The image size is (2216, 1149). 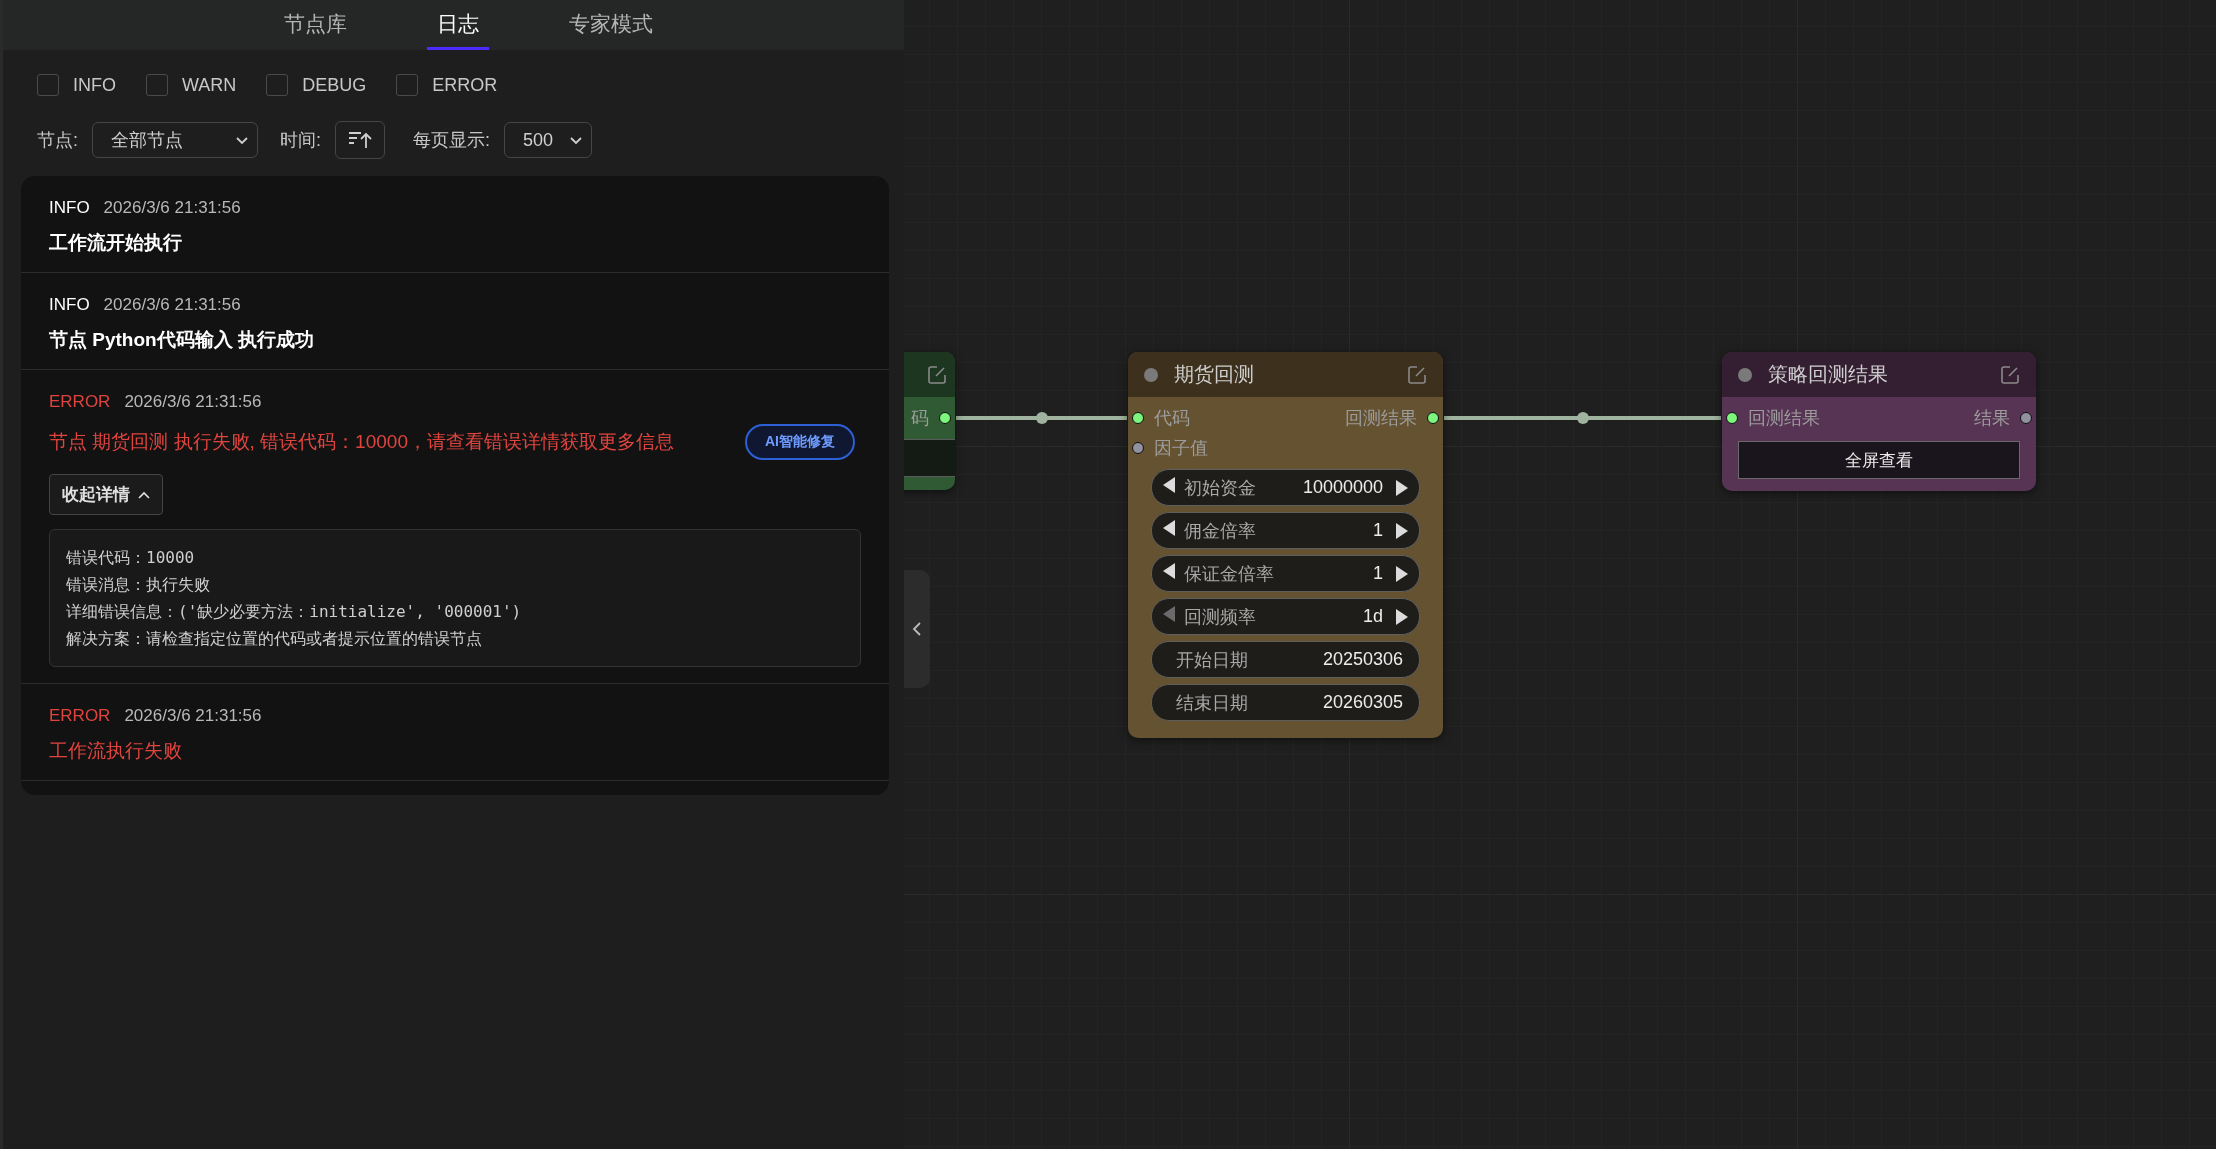 What do you see at coordinates (334, 85) in the screenshot?
I see `checkbox-label: DEBUG` at bounding box center [334, 85].